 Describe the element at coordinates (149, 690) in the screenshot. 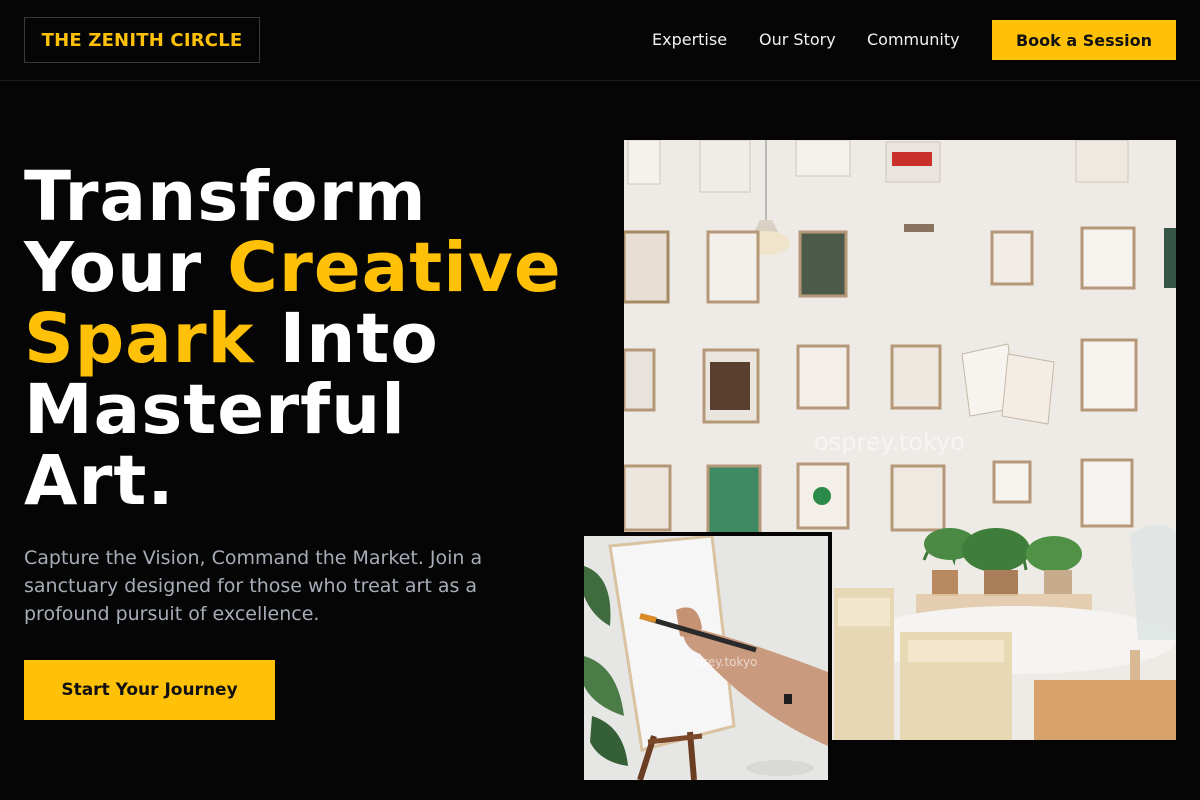

I see `start-journey-button: Start Your Journey` at that location.